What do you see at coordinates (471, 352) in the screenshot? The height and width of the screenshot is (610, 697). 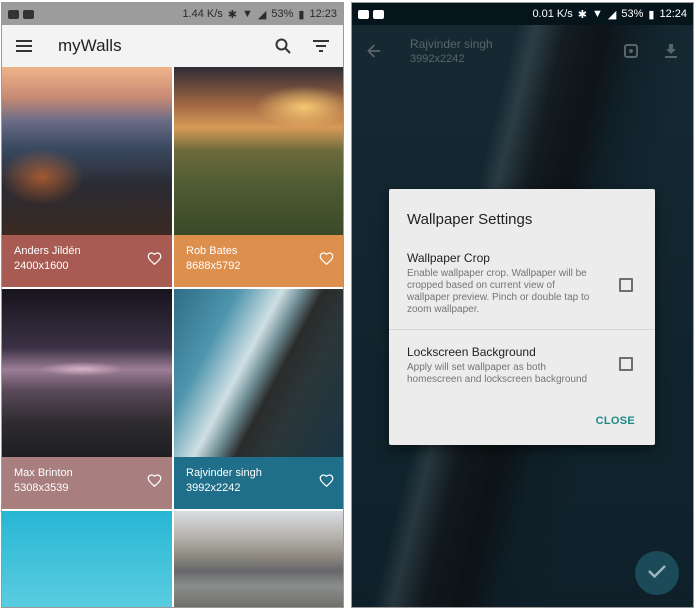 I see `option-title: Lockscreen Background` at bounding box center [471, 352].